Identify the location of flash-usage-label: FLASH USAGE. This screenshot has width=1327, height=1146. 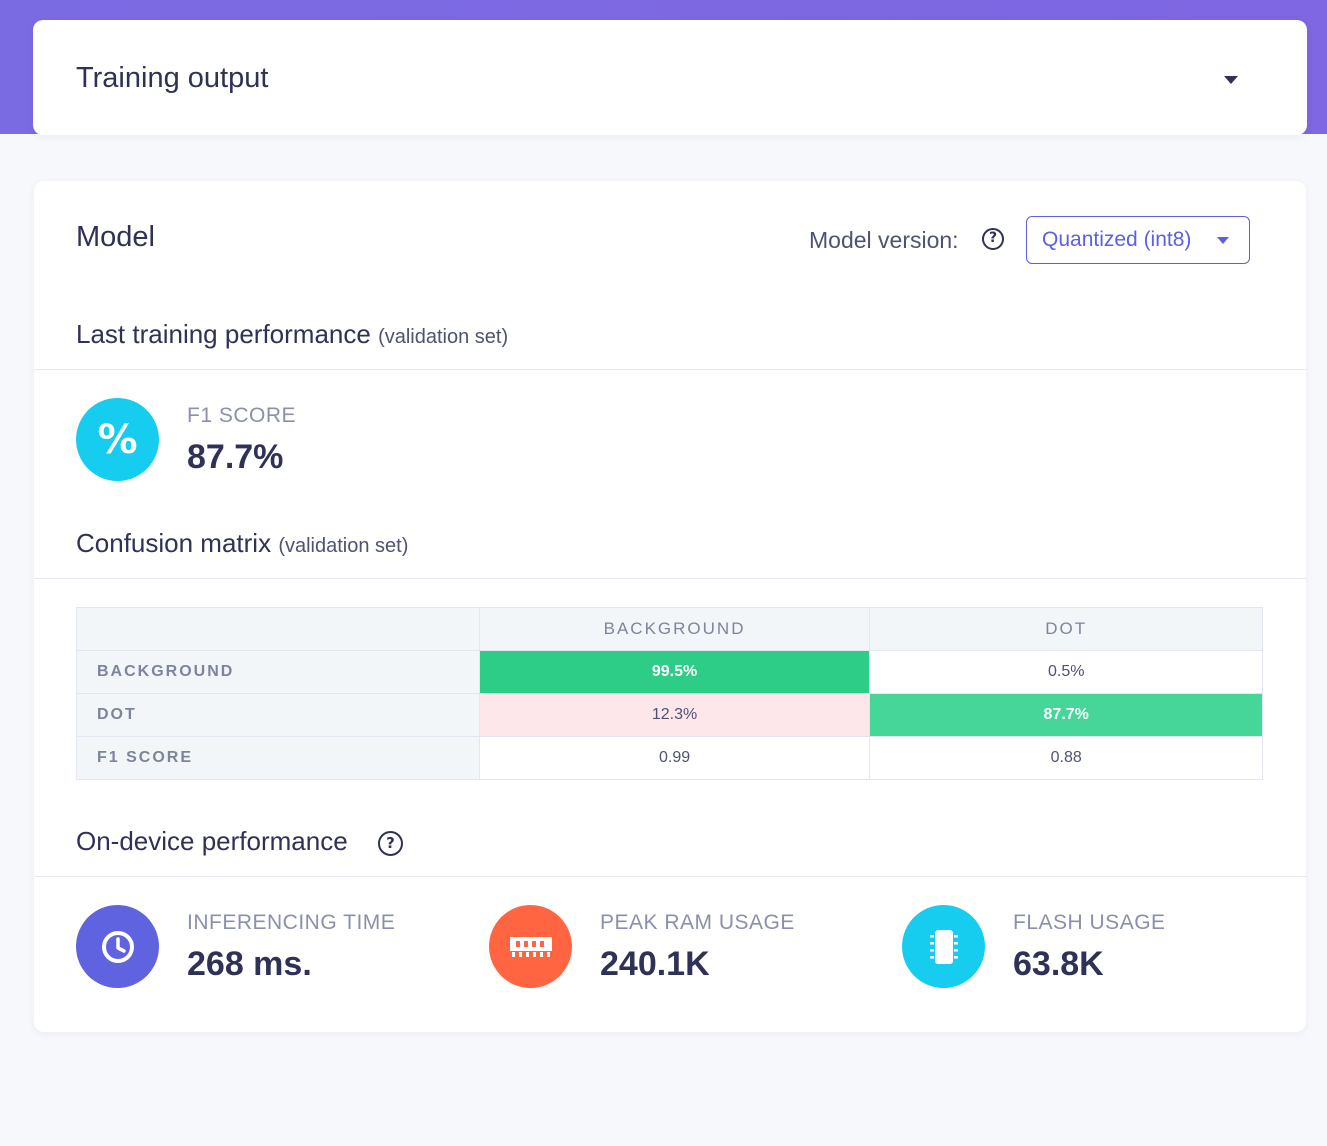
(1089, 922).